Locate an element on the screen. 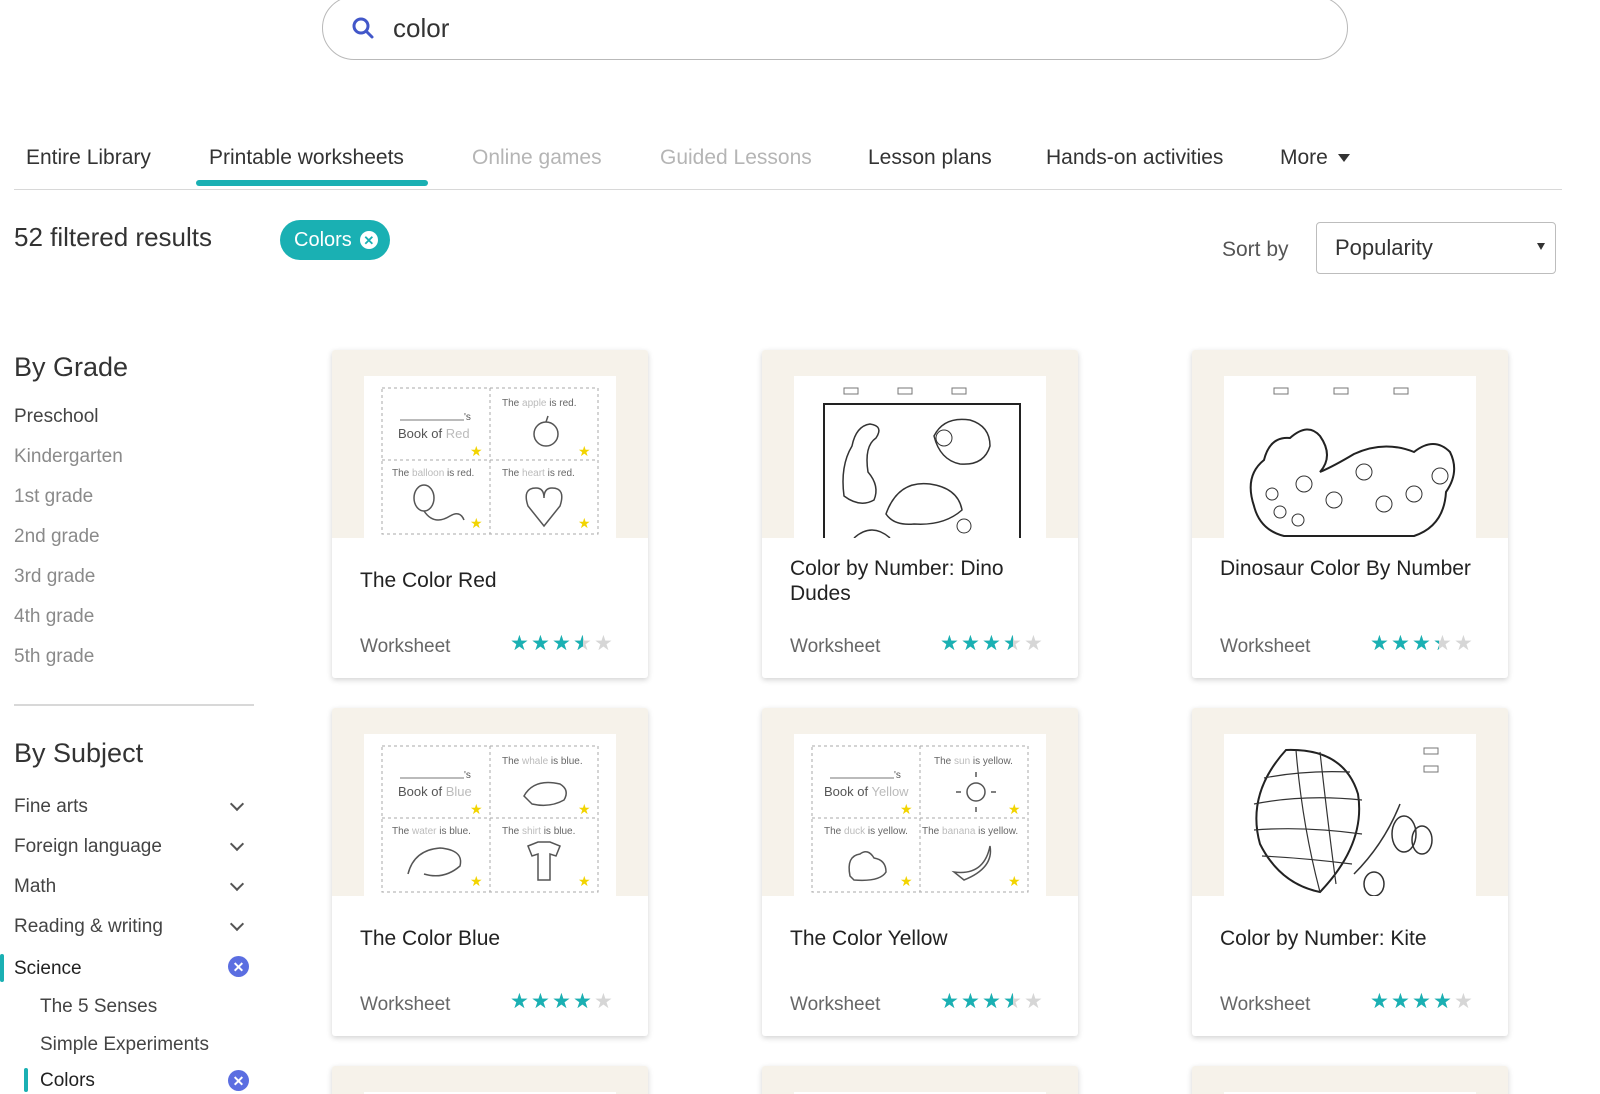 The image size is (1600, 1094). search-icon is located at coordinates (364, 28).